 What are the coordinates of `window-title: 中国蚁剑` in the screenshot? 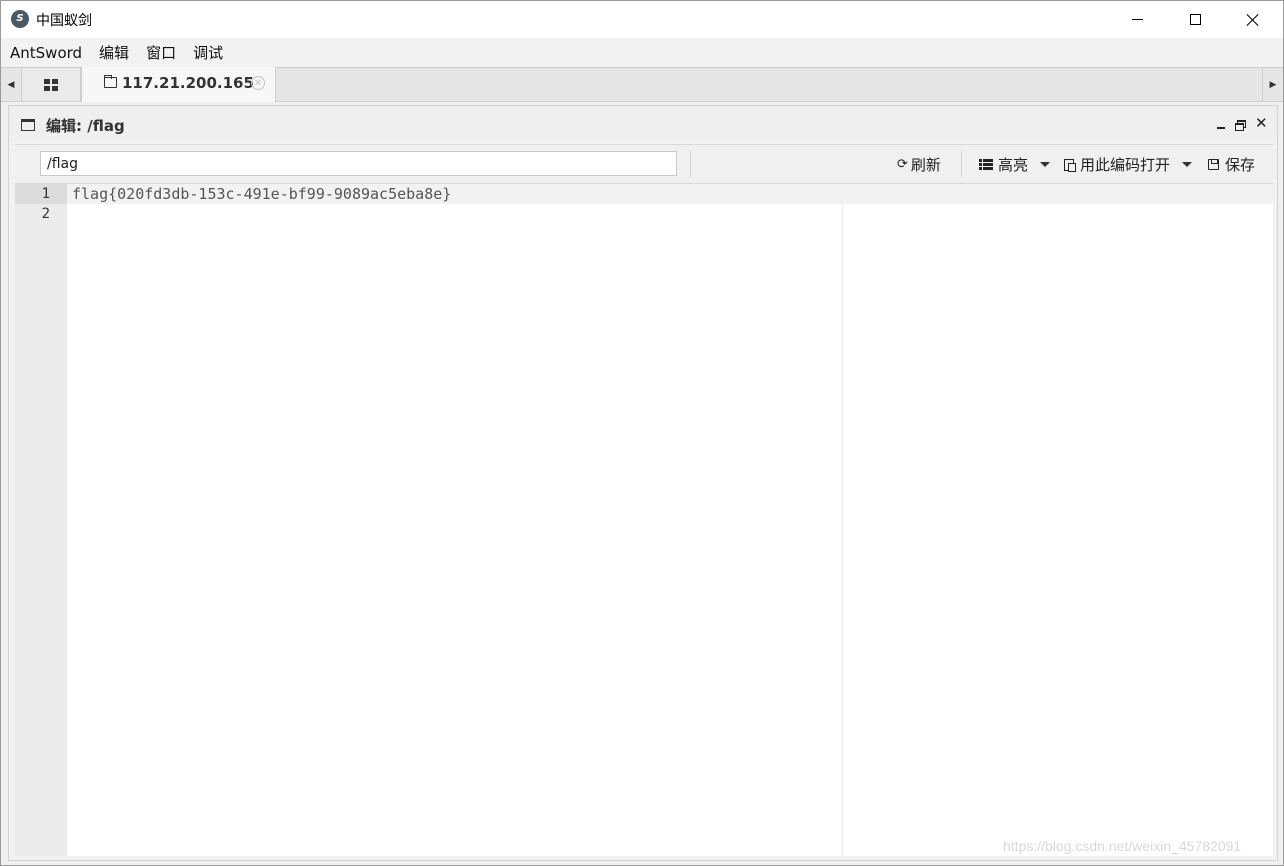 It's located at (64, 21).